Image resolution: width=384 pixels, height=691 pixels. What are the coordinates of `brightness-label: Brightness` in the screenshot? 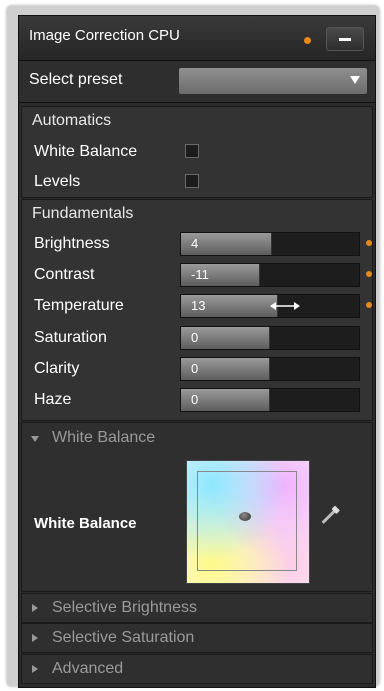 It's located at (72, 243).